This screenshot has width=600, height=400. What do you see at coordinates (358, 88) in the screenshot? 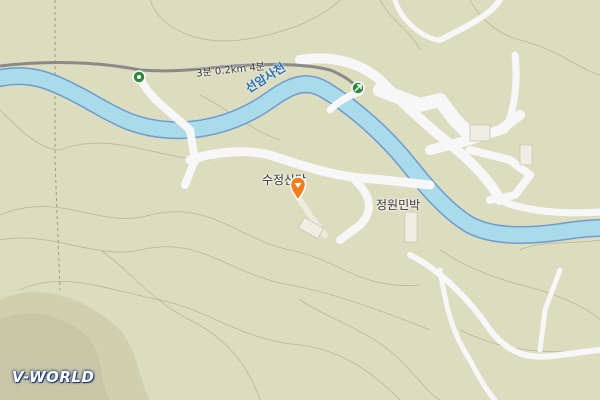
I see `green-direction-arrow-icon` at bounding box center [358, 88].